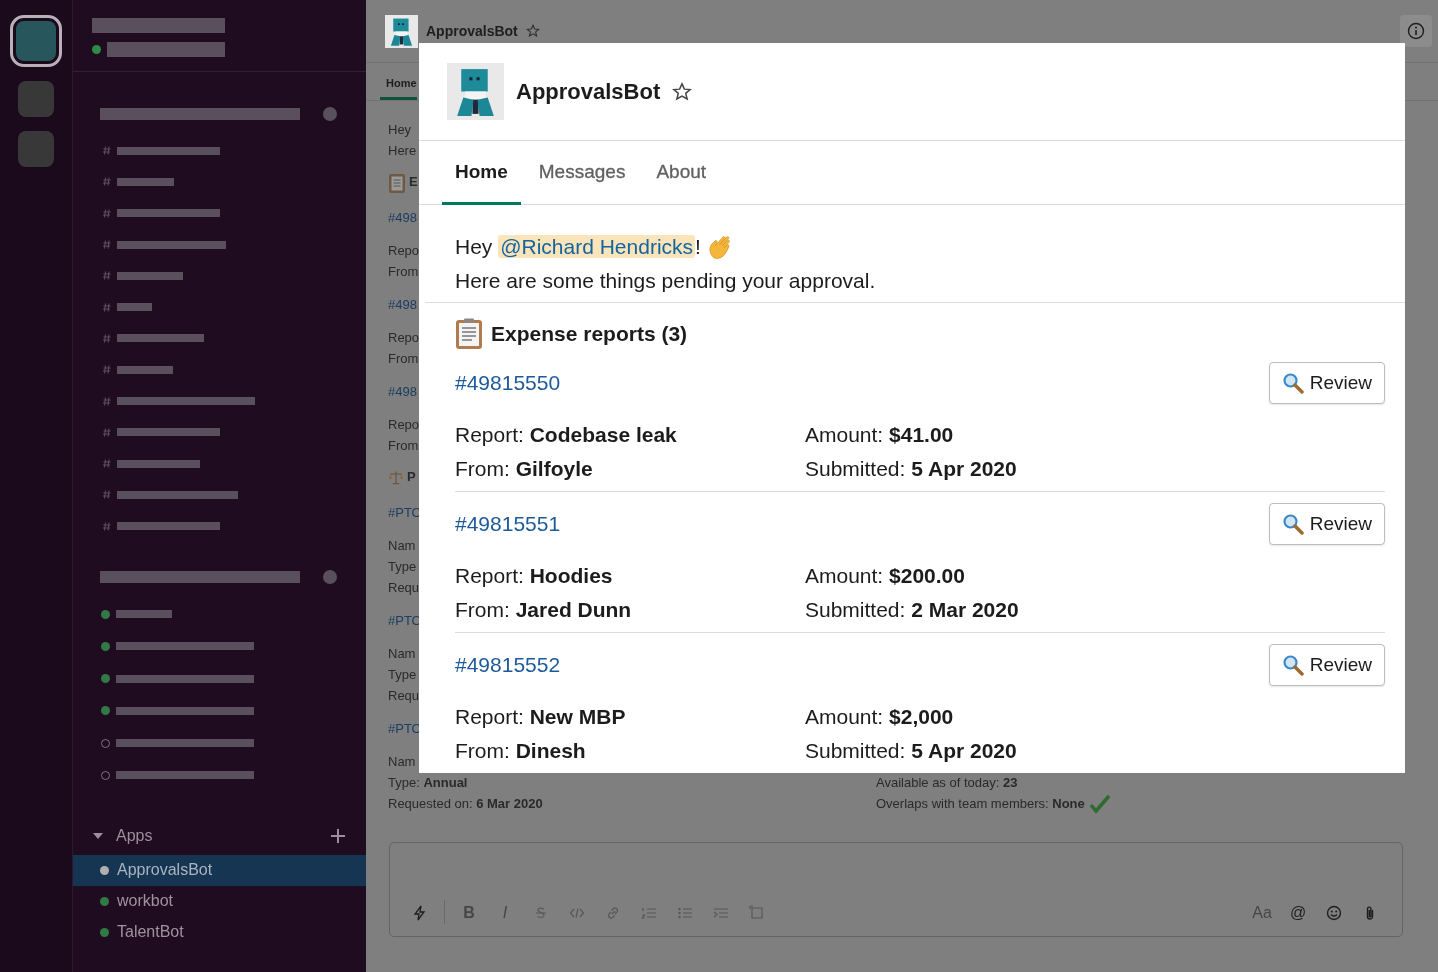 The width and height of the screenshot is (1438, 972). I want to click on user-mention: @Richard Hendricks, so click(597, 246).